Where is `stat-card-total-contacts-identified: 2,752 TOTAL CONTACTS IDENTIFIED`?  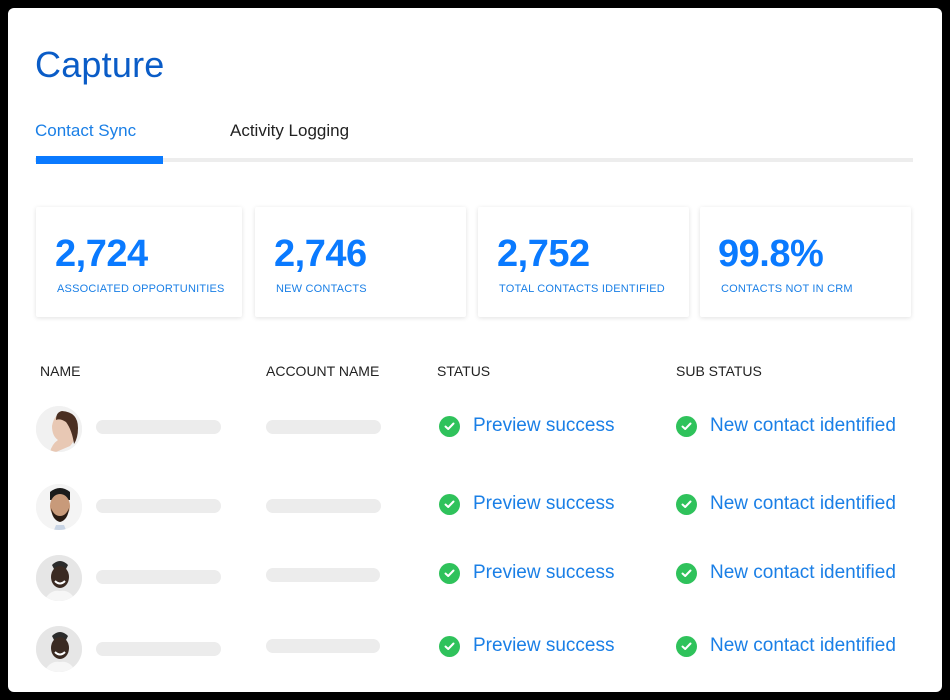
stat-card-total-contacts-identified: 2,752 TOTAL CONTACTS IDENTIFIED is located at coordinates (583, 262).